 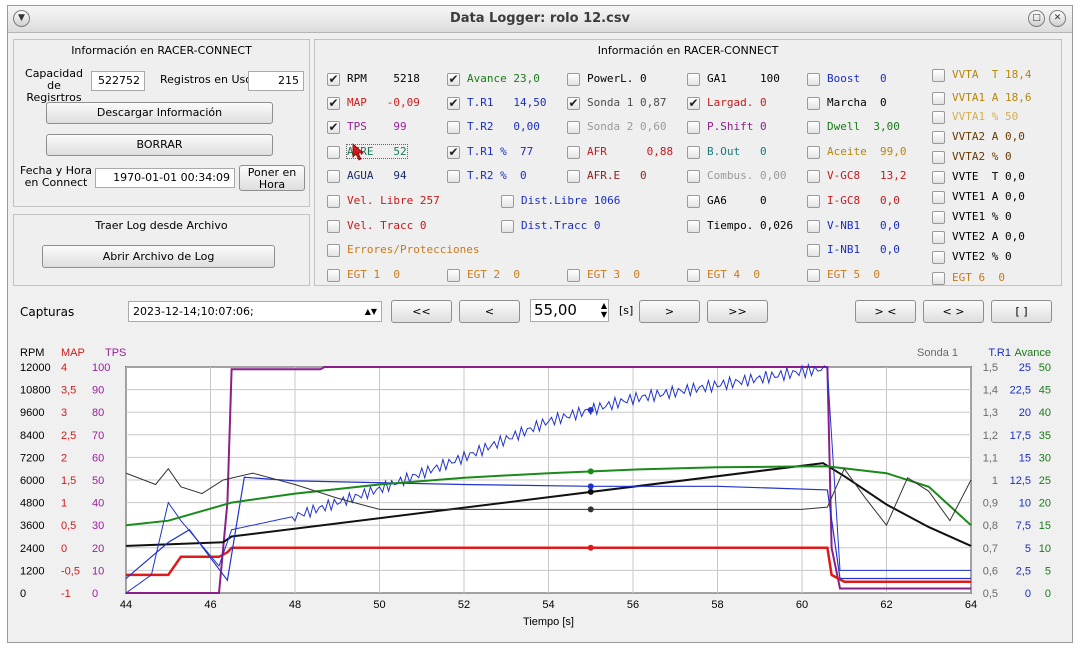 I want to click on window-spinbox: 55,00 ▲ ▼, so click(x=569, y=310).